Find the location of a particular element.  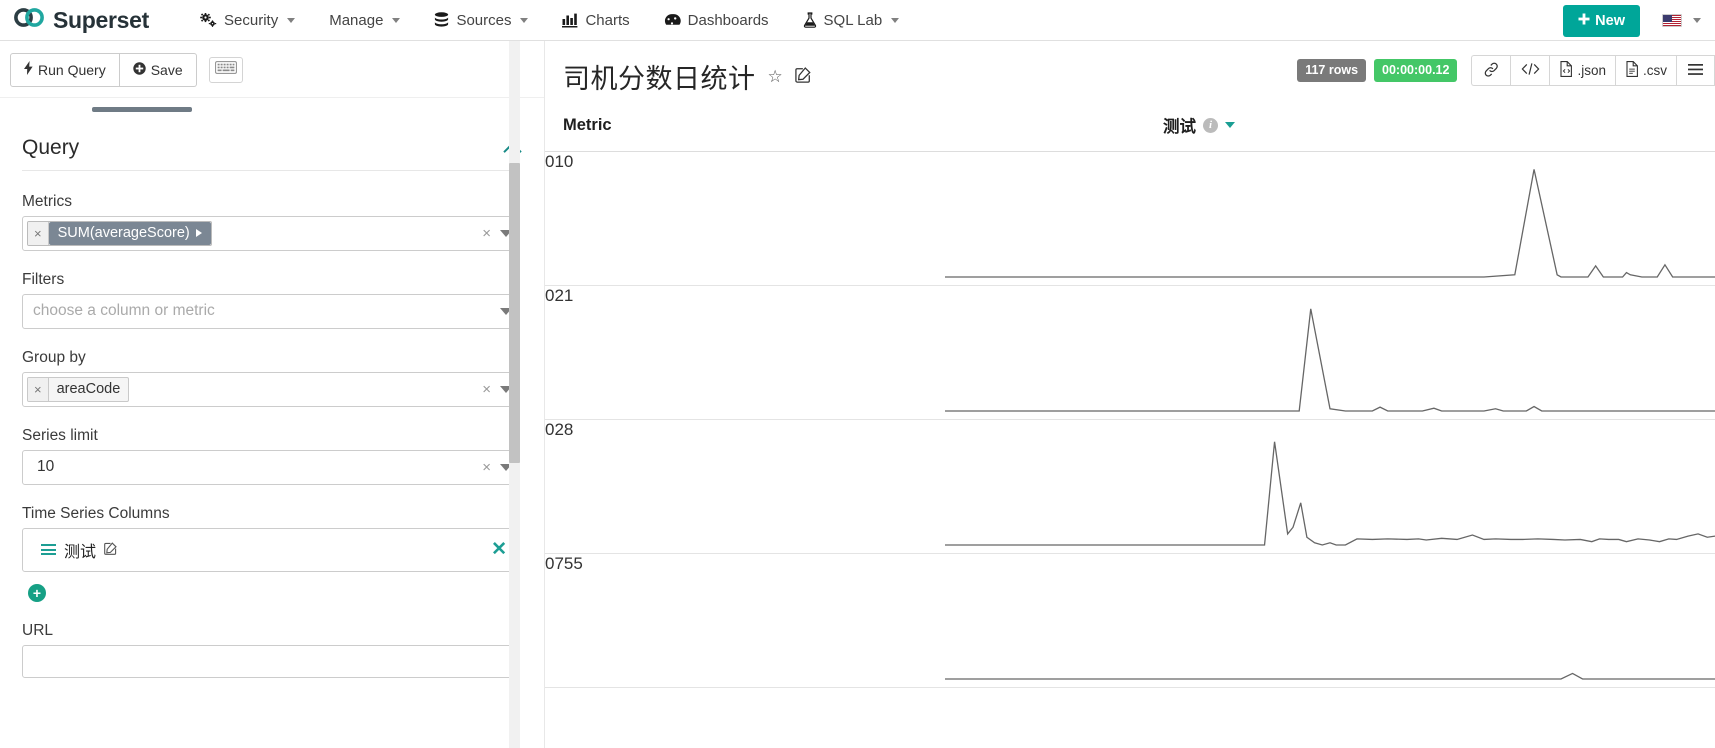

csv-file-icon is located at coordinates (1632, 70).